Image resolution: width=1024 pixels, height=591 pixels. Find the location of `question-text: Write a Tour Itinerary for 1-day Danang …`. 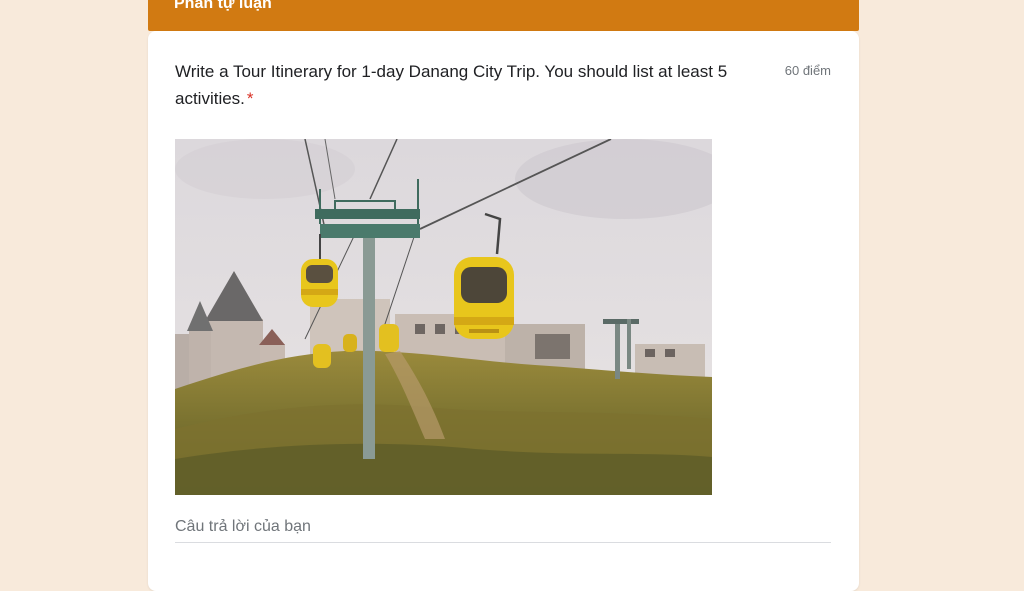

question-text: Write a Tour Itinerary for 1-day Danang … is located at coordinates (451, 85).